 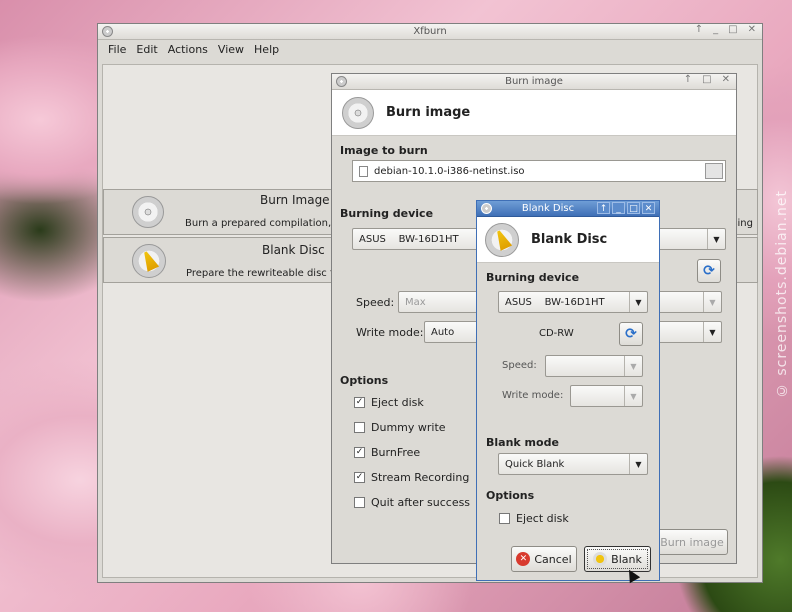 I want to click on burn-write-mode-label: Write mode:, so click(x=390, y=332).